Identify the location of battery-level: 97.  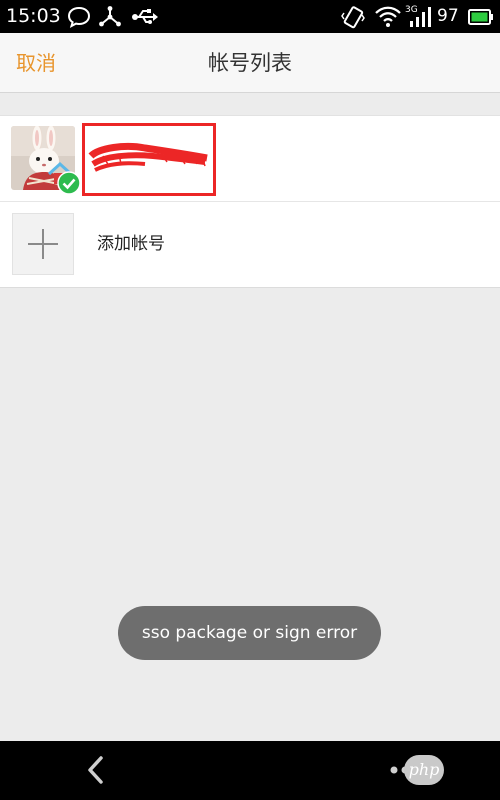
(448, 16).